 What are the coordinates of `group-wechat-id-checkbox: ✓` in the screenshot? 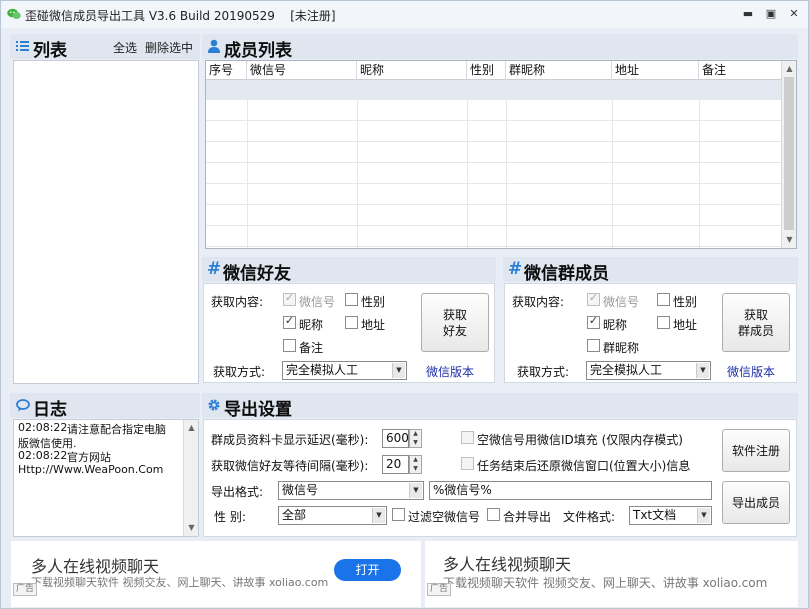 It's located at (593, 298).